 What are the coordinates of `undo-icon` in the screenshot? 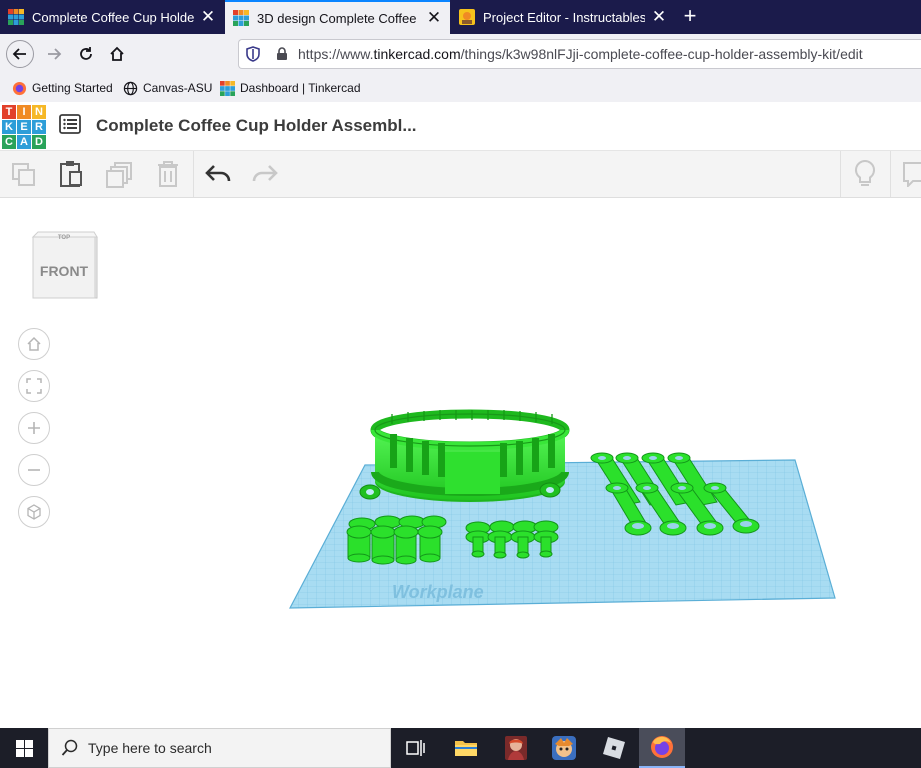 It's located at (218, 174).